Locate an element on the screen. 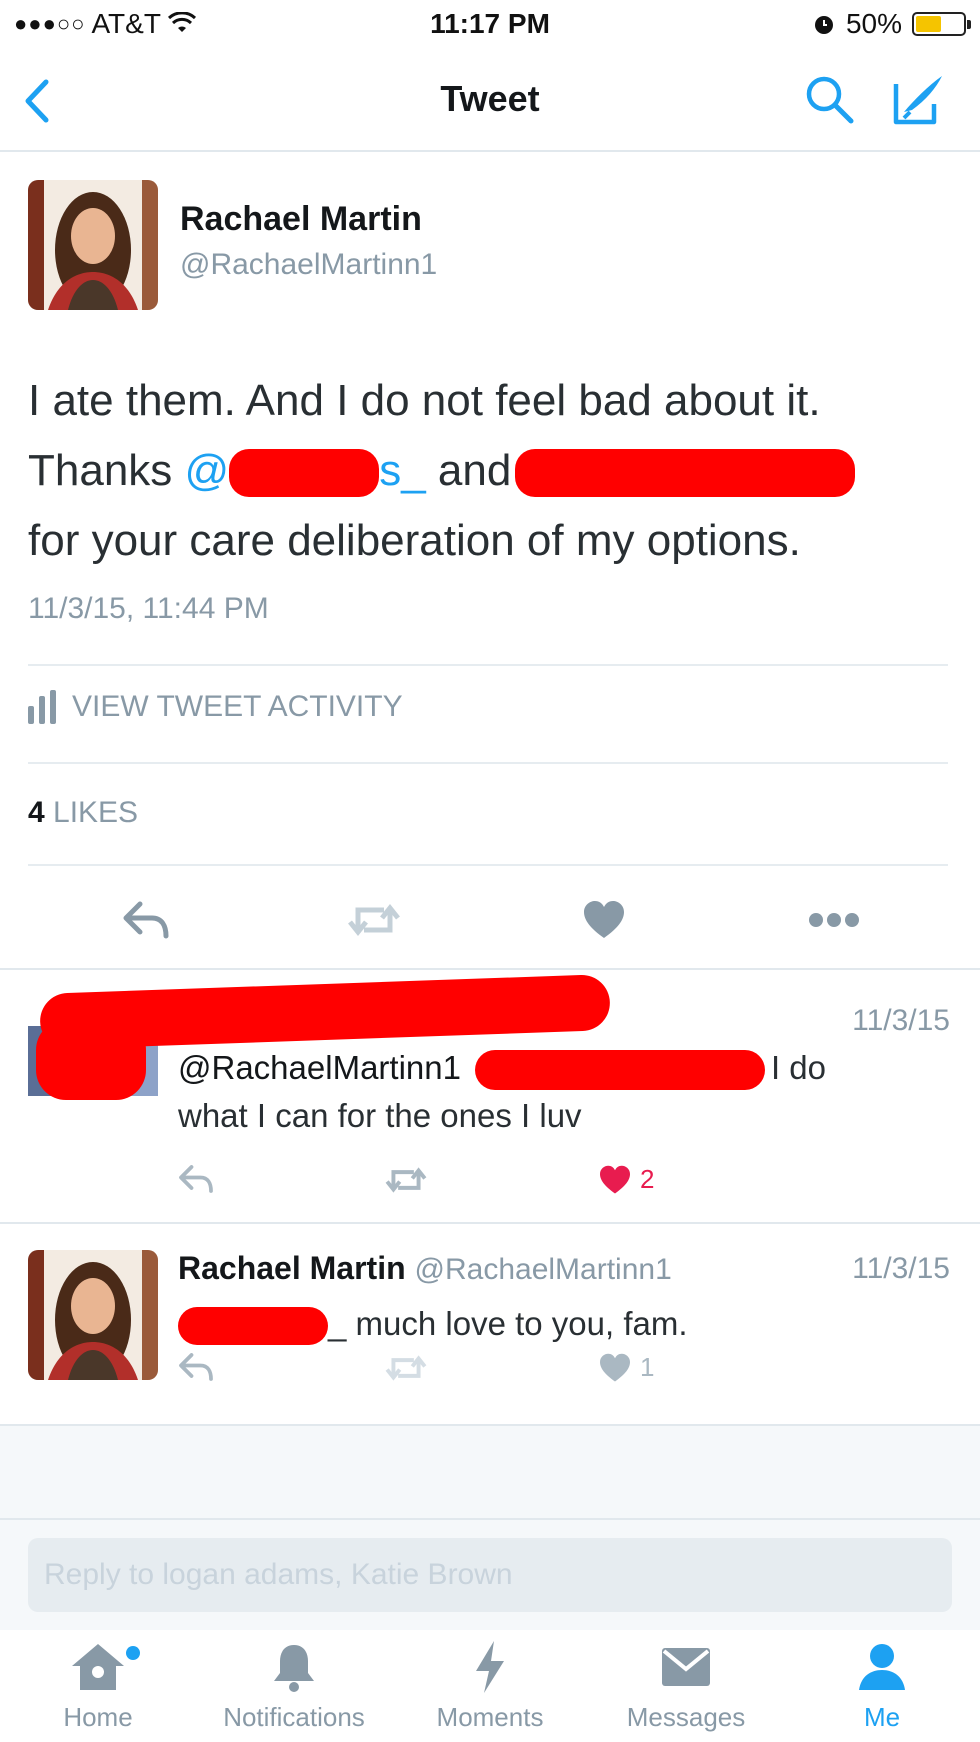 Image resolution: width=980 pixels, height=1742 pixels. thanks-text: Thanks is located at coordinates (106, 470).